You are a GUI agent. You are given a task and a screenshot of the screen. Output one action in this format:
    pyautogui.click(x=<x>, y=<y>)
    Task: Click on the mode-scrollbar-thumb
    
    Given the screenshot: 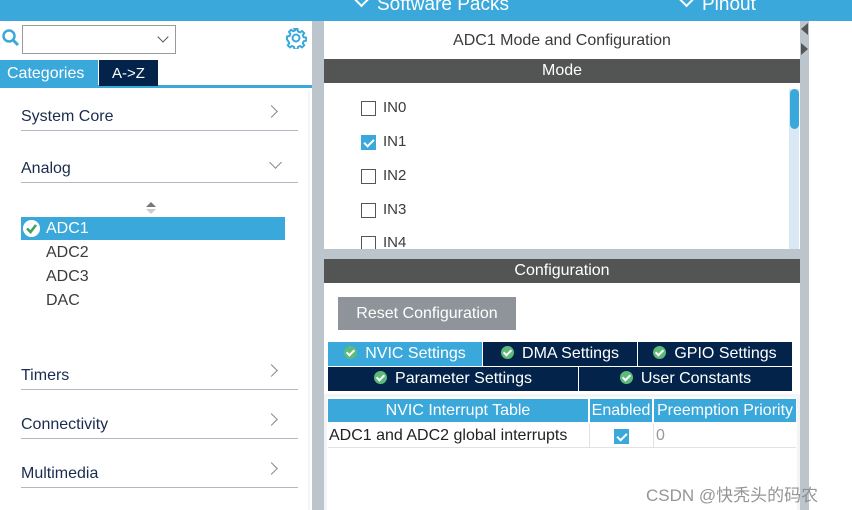 What is the action you would take?
    pyautogui.click(x=794, y=109)
    